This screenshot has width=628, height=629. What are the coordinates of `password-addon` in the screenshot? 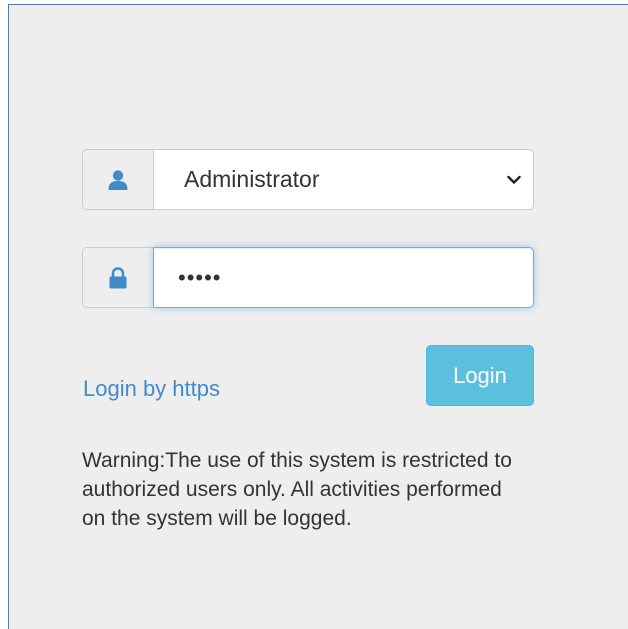 It's located at (117, 277).